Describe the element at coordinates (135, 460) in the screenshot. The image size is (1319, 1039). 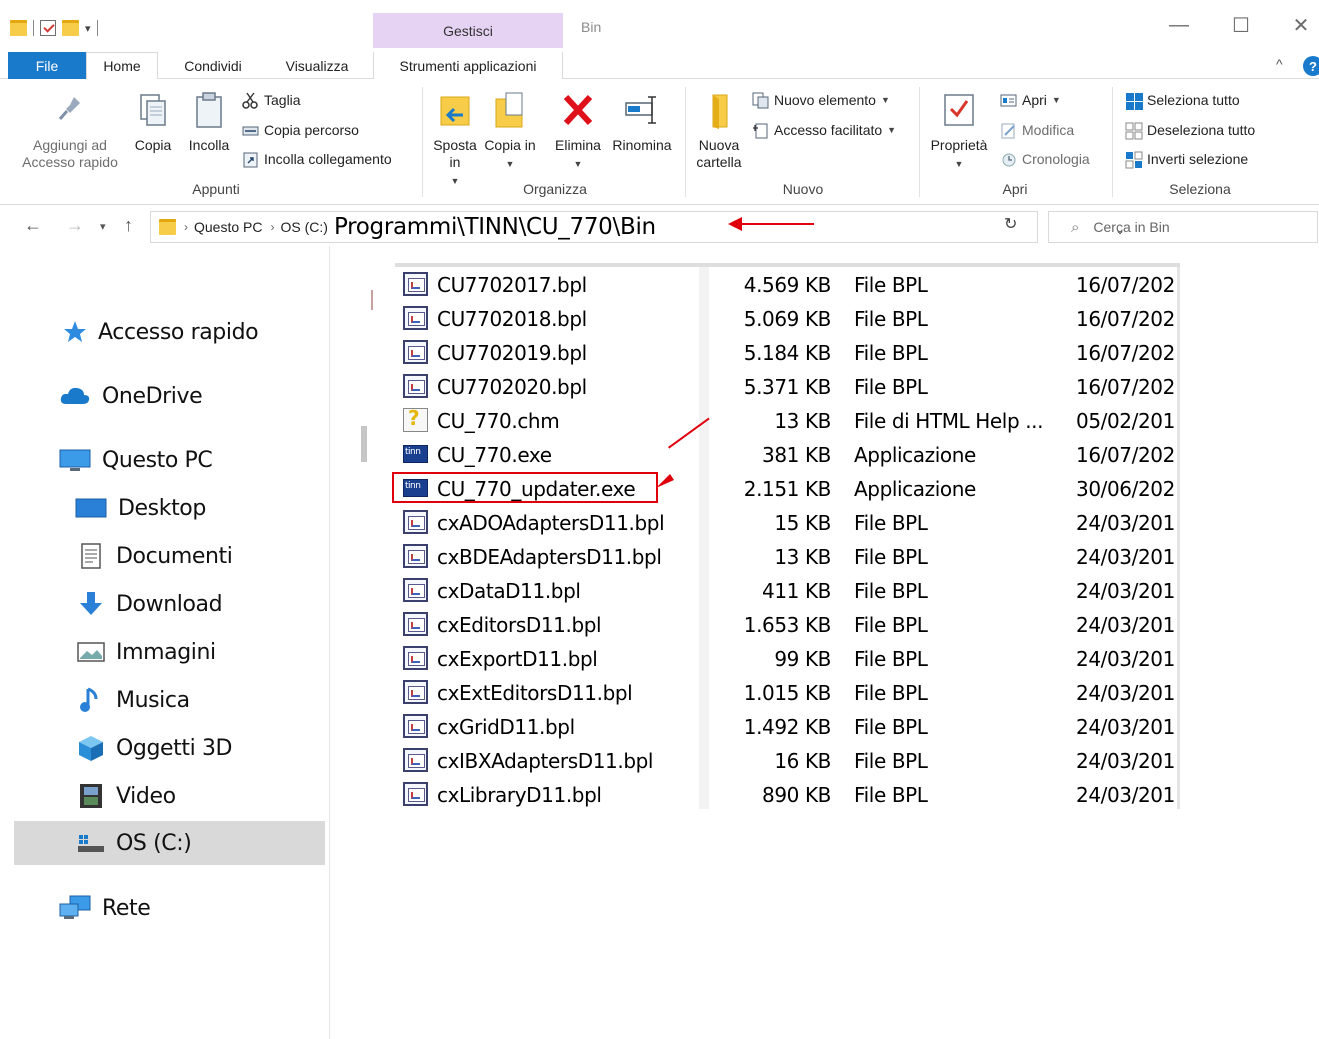
I see `nav-item-this-pc: Questo PC` at that location.